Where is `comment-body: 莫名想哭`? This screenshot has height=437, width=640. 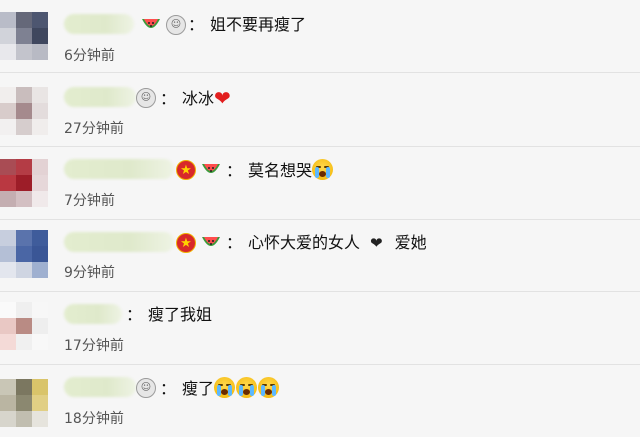
comment-body: 莫名想哭 is located at coordinates (280, 170).